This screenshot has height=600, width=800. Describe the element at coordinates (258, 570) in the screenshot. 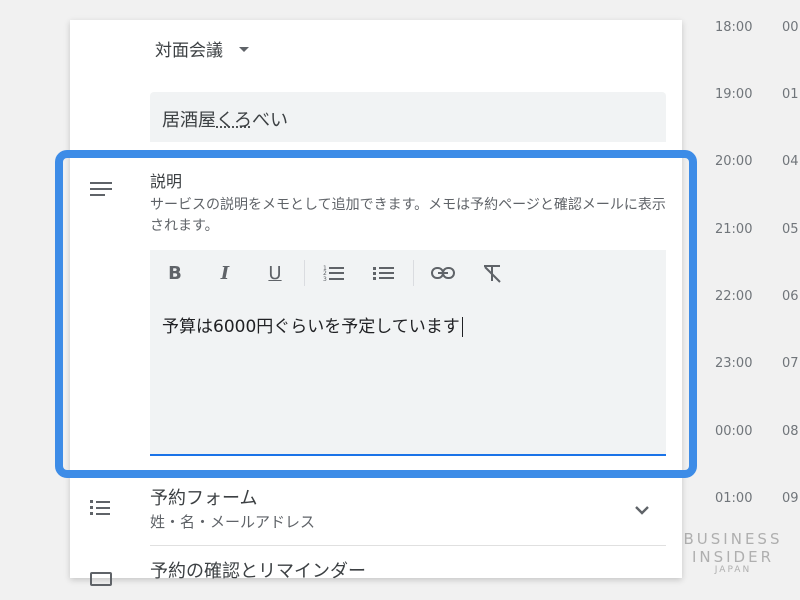

I see `confirmation-title: 予約の確認とリマインダー` at that location.